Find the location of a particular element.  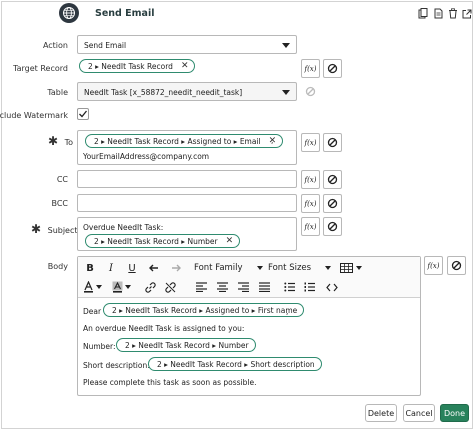

action-select: Send Email is located at coordinates (187, 44).